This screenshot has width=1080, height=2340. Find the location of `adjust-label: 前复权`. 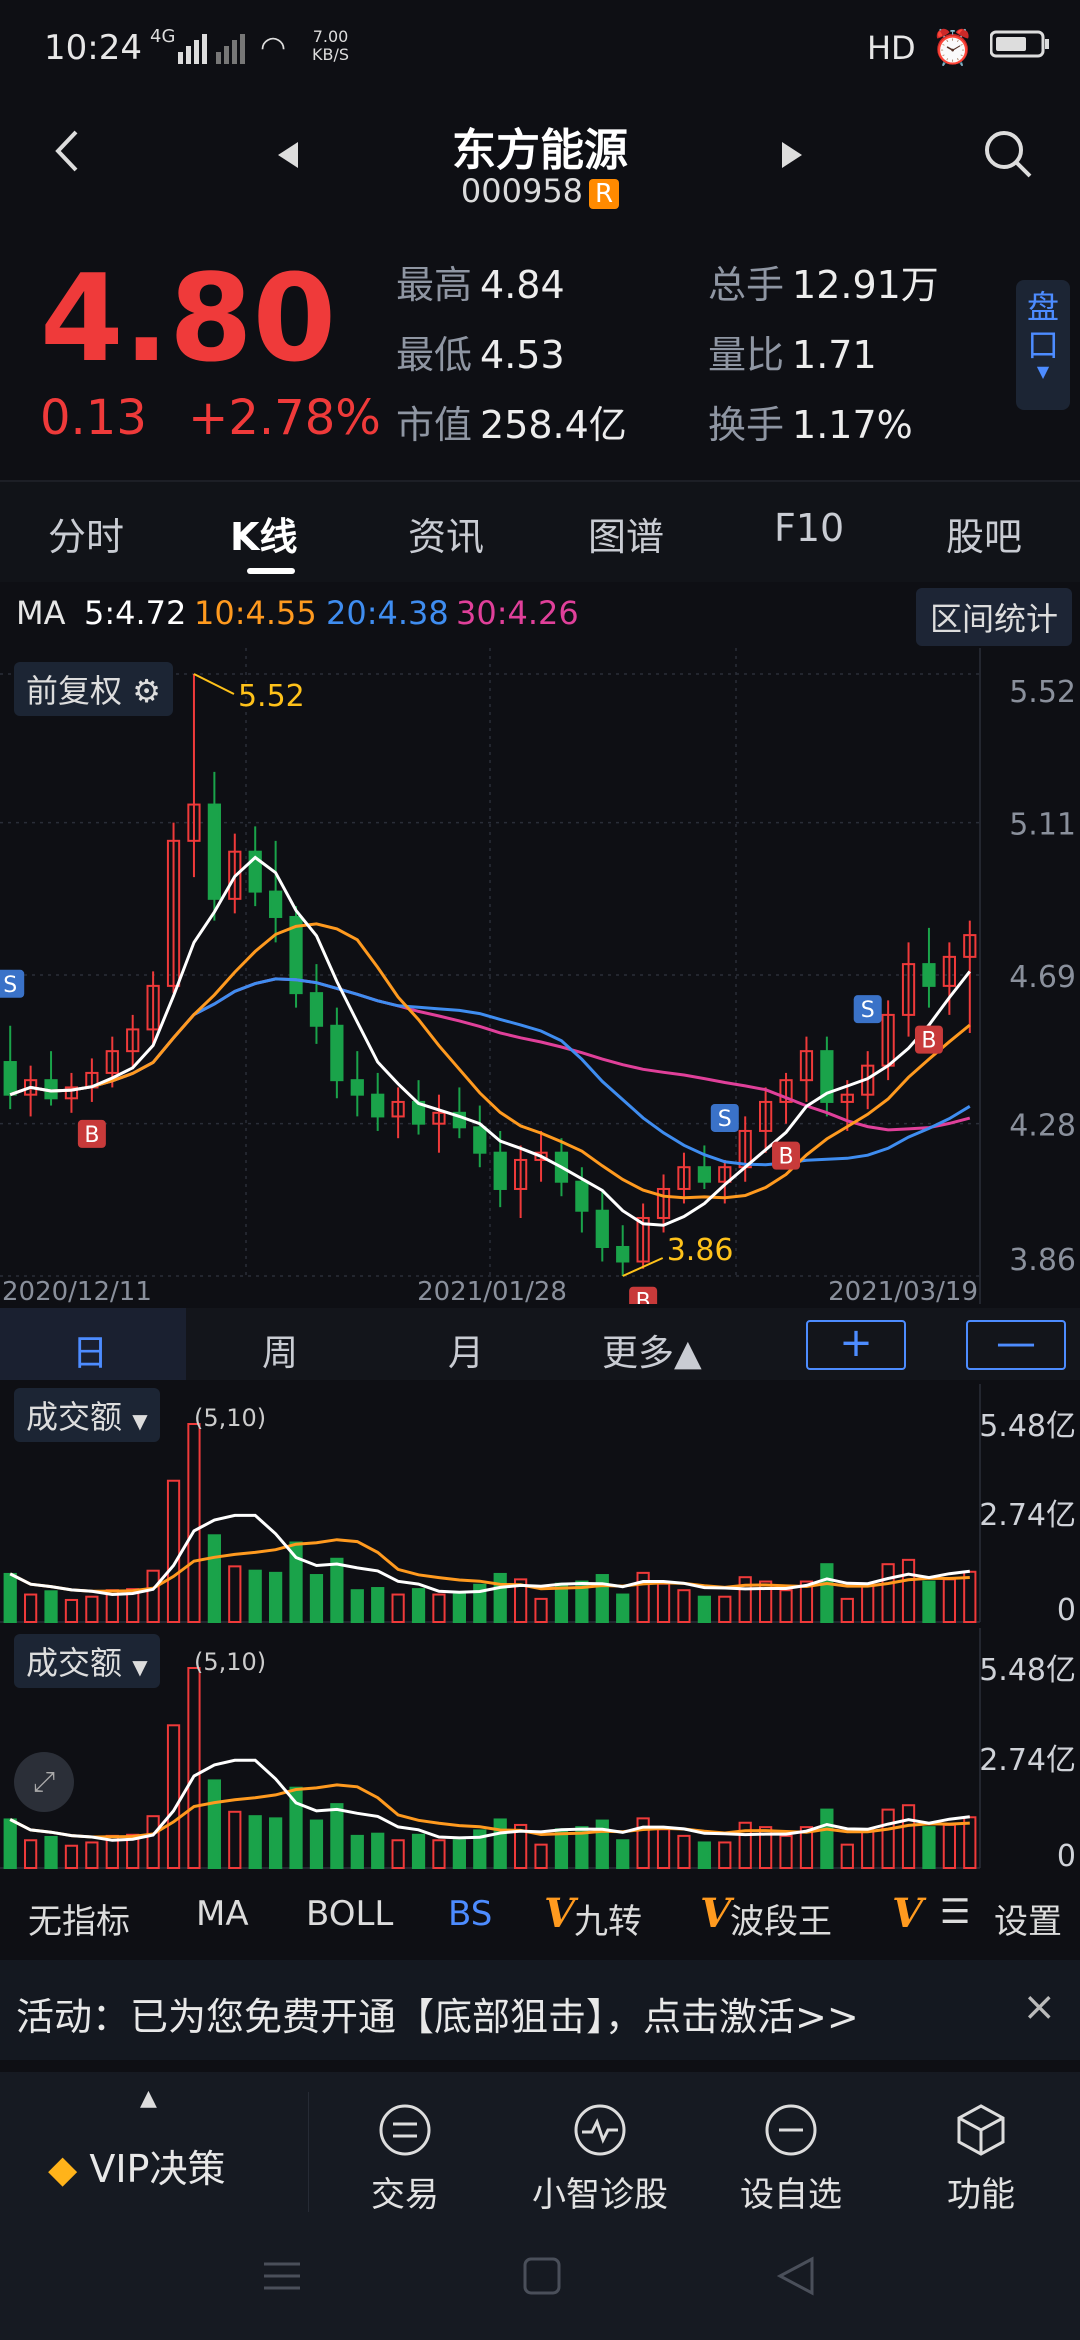

adjust-label: 前复权 is located at coordinates (74, 691).